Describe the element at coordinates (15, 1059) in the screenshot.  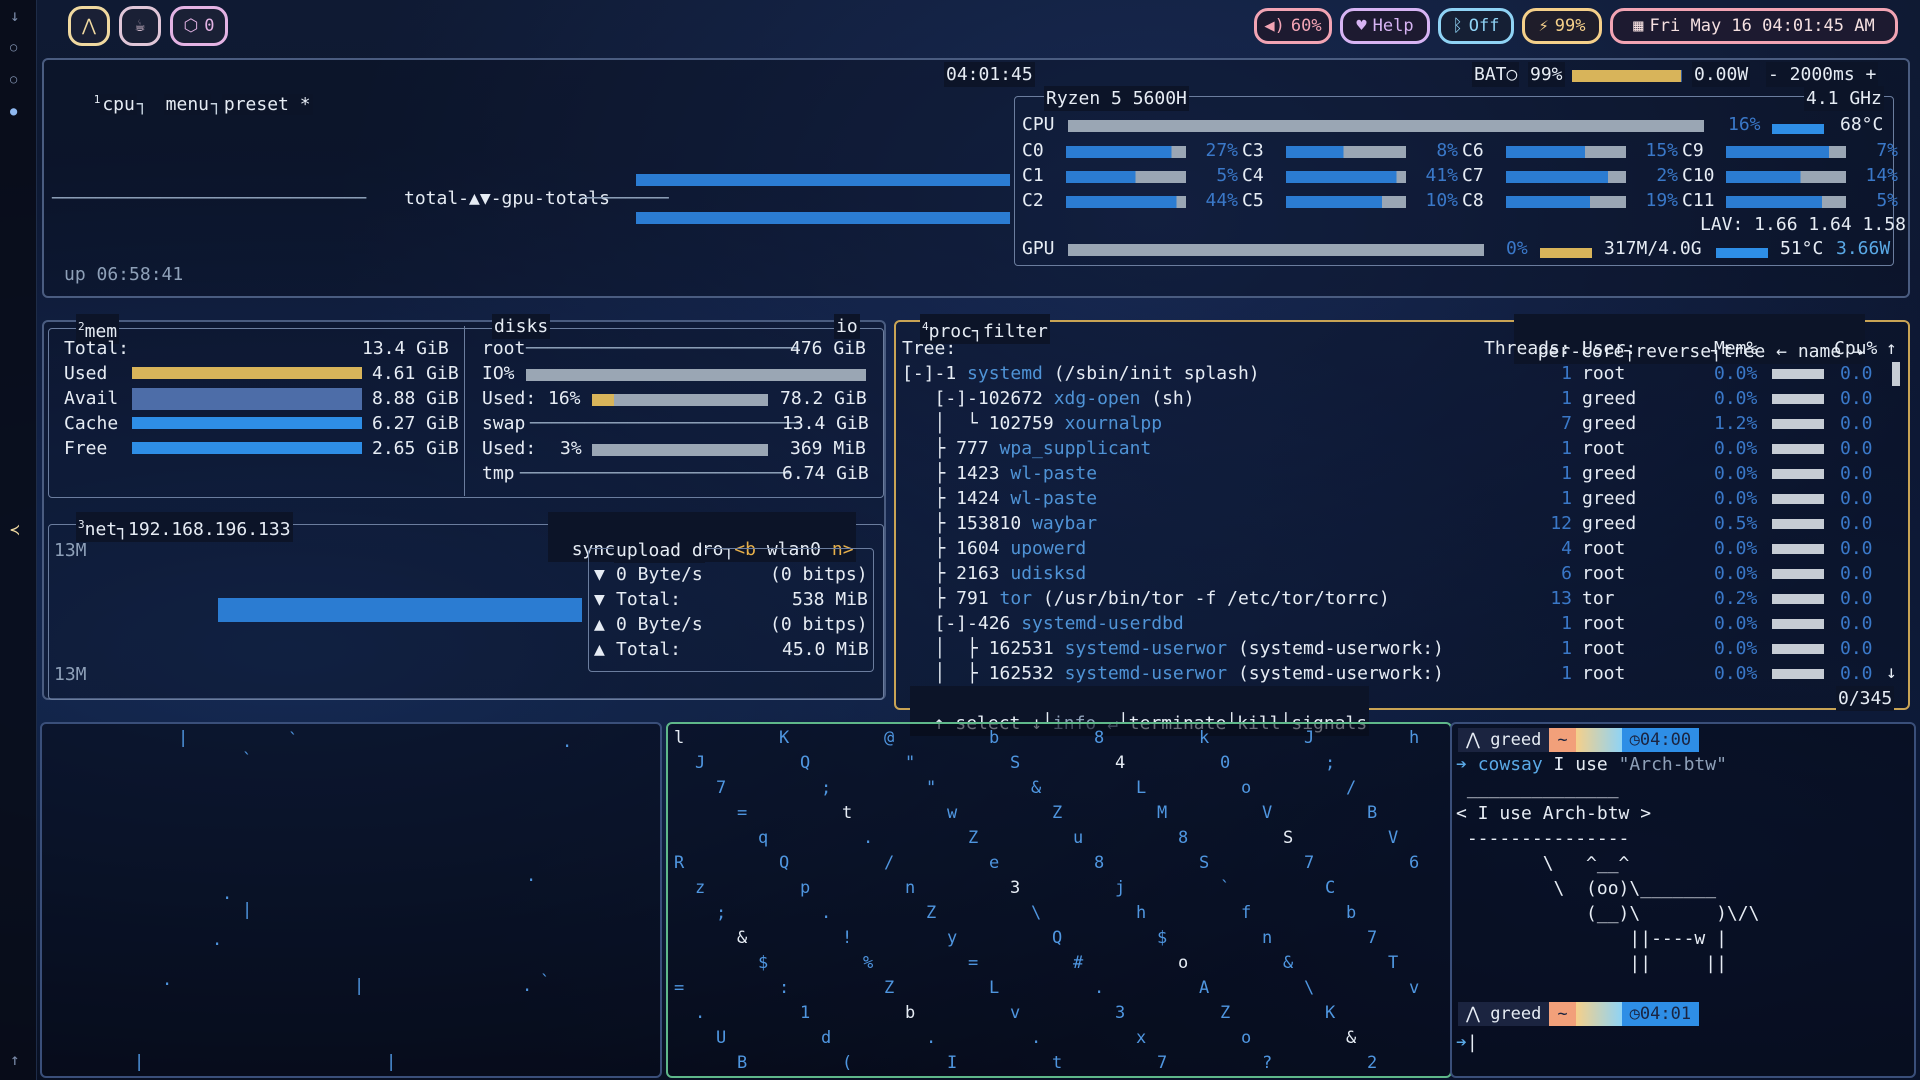
I see `arrow-up-icon: ↑` at that location.